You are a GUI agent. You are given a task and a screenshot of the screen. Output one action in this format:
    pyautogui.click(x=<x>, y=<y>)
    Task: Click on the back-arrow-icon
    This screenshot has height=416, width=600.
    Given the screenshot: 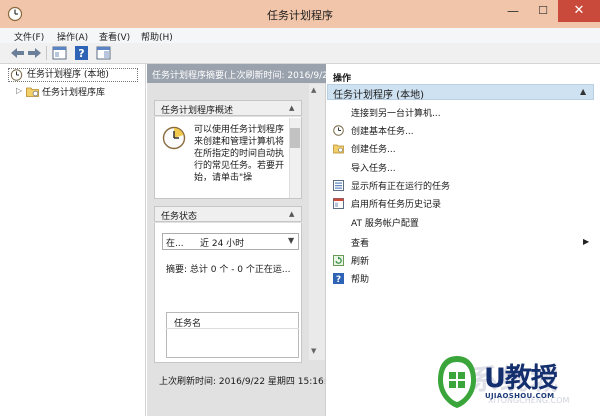 What is the action you would take?
    pyautogui.click(x=17, y=53)
    